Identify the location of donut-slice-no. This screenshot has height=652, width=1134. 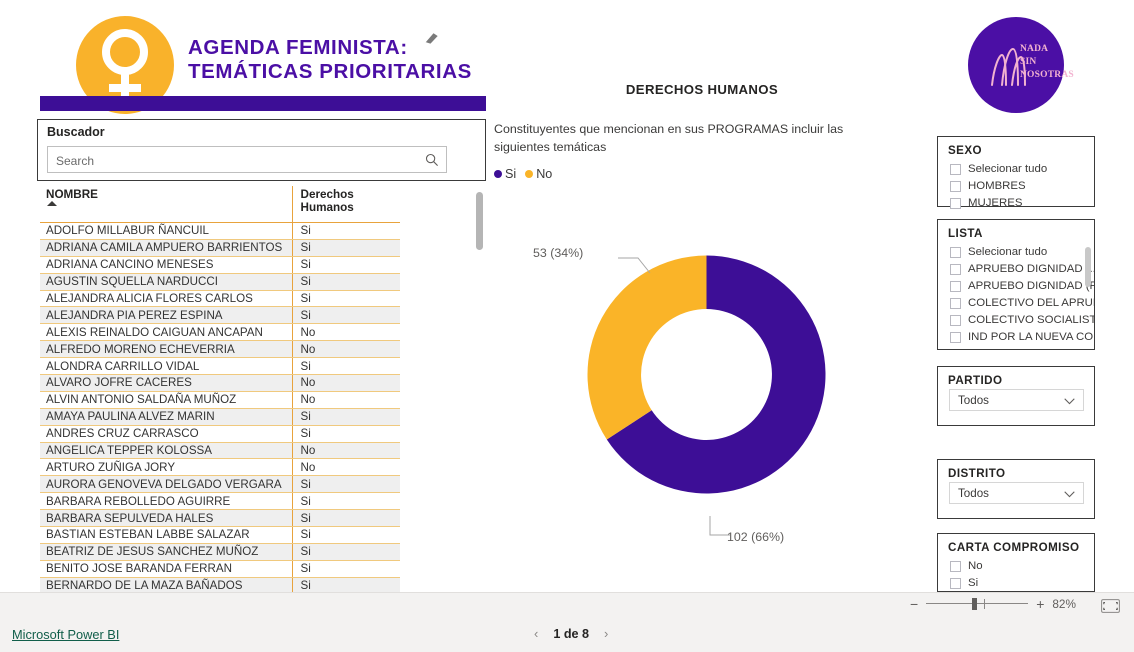
(647, 347).